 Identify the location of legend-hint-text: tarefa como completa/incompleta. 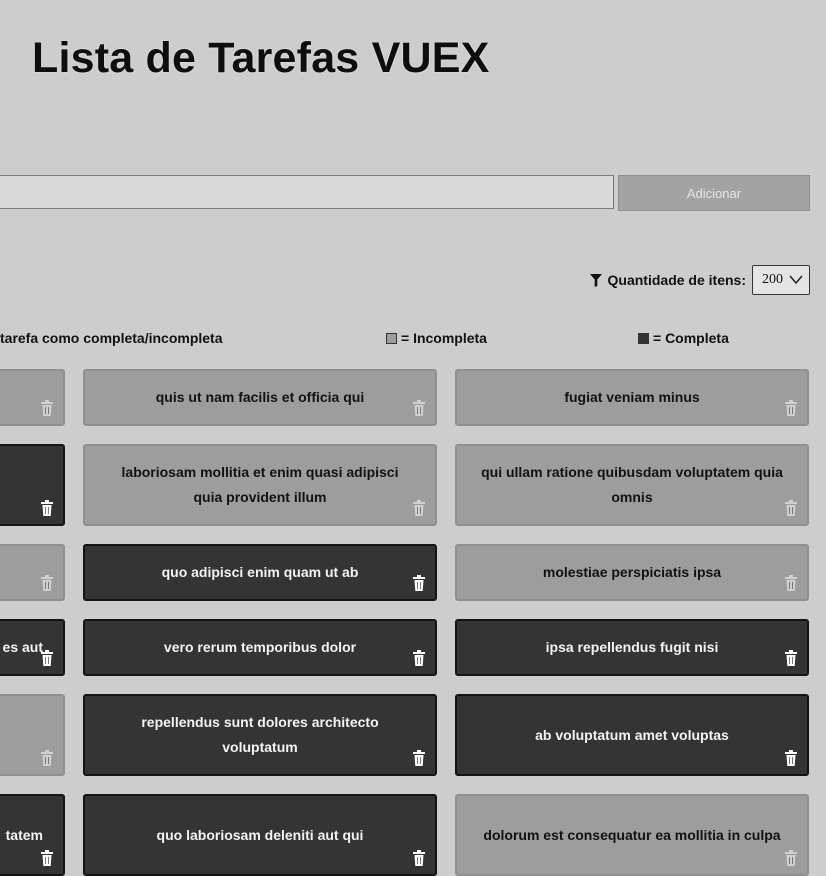
(111, 338).